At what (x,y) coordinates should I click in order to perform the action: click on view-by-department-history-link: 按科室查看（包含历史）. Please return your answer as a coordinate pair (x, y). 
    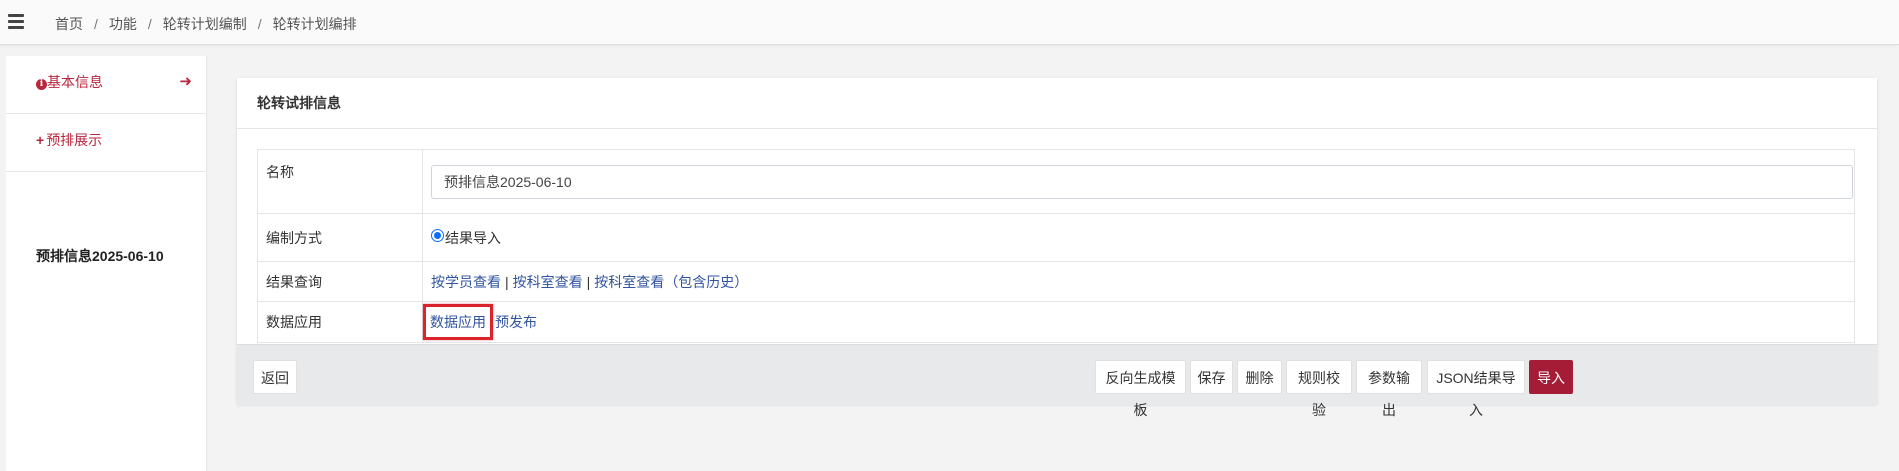
    Looking at the image, I should click on (671, 282).